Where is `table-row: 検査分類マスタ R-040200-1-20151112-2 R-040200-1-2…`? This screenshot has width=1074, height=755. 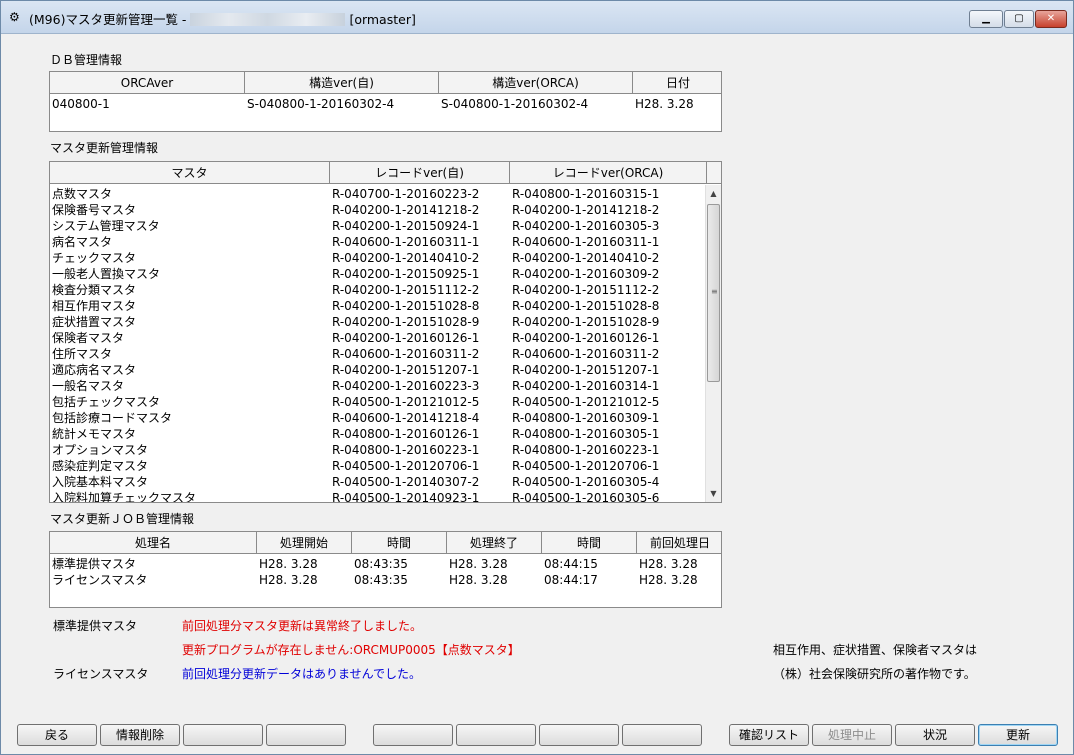
table-row: 検査分類マスタ R-040200-1-20151112-2 R-040200-1-2… is located at coordinates (378, 290).